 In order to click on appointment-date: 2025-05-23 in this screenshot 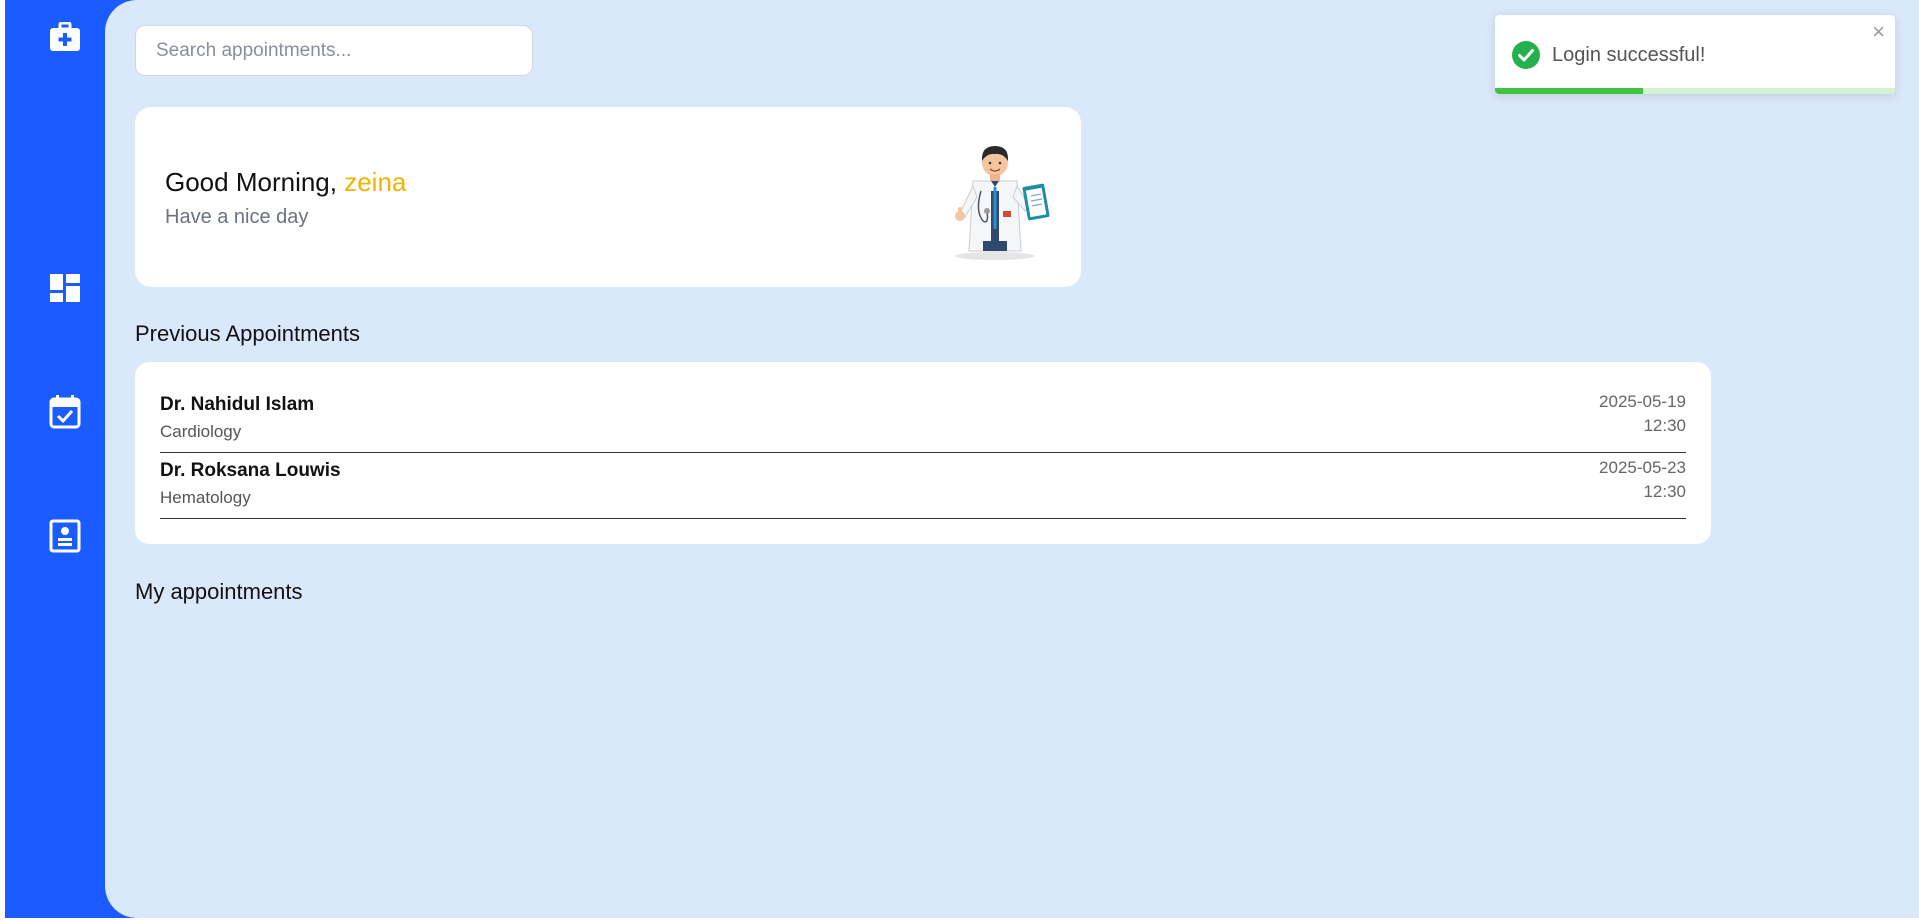, I will do `click(1642, 467)`.